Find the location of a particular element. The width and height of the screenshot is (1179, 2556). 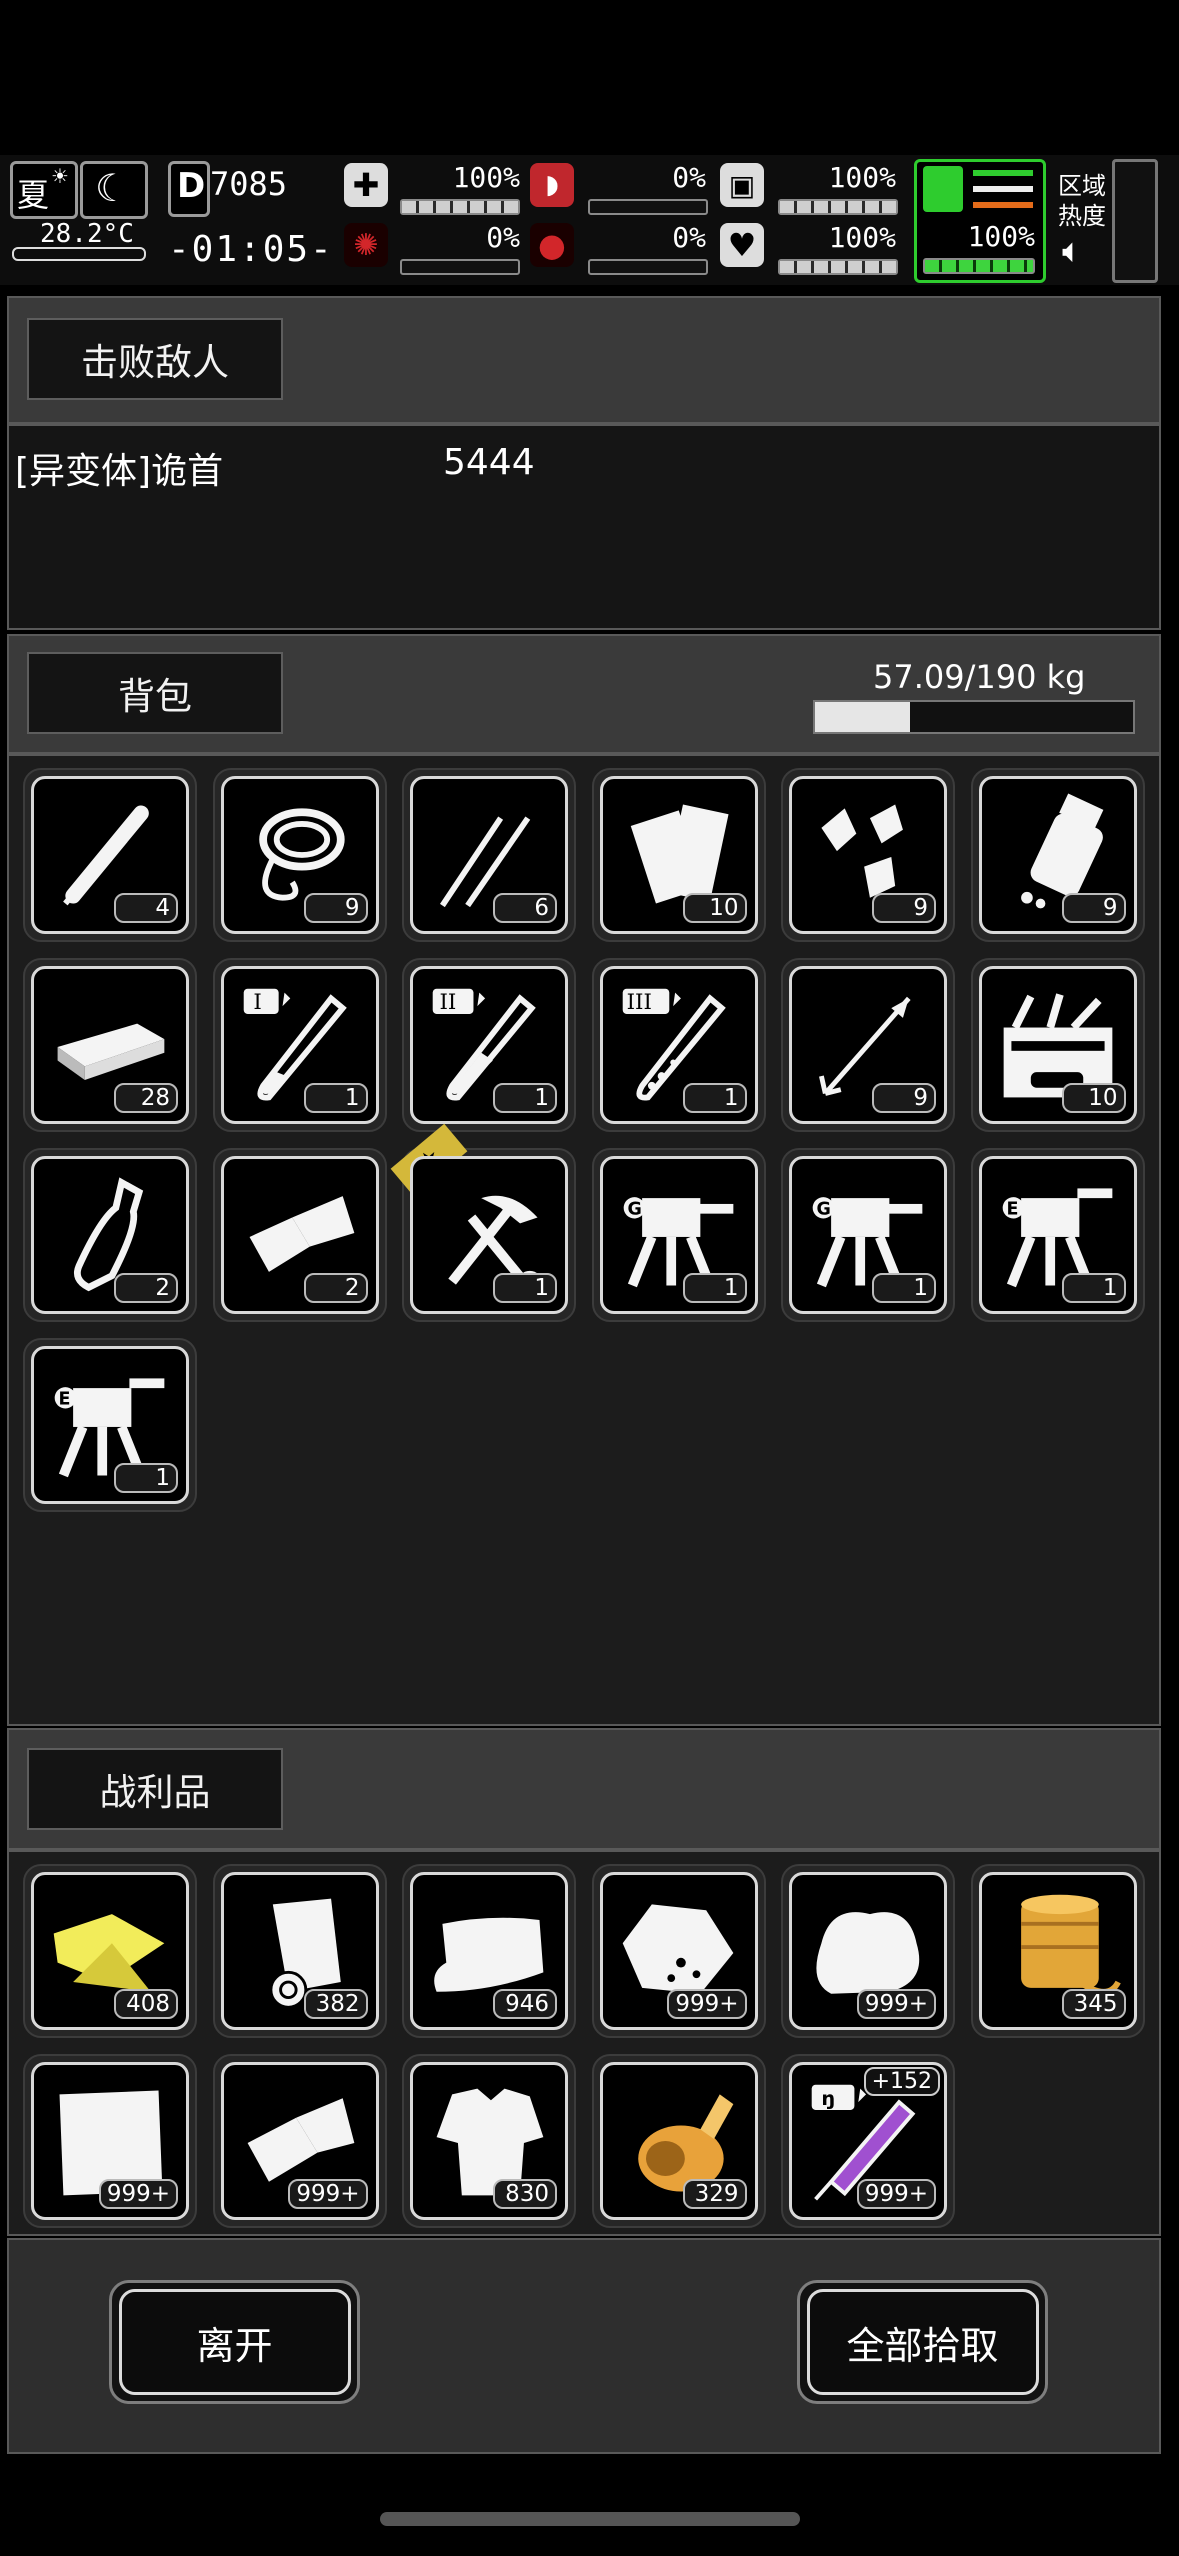

enemy-row: [异变体]诡首 5444 is located at coordinates (584, 464).